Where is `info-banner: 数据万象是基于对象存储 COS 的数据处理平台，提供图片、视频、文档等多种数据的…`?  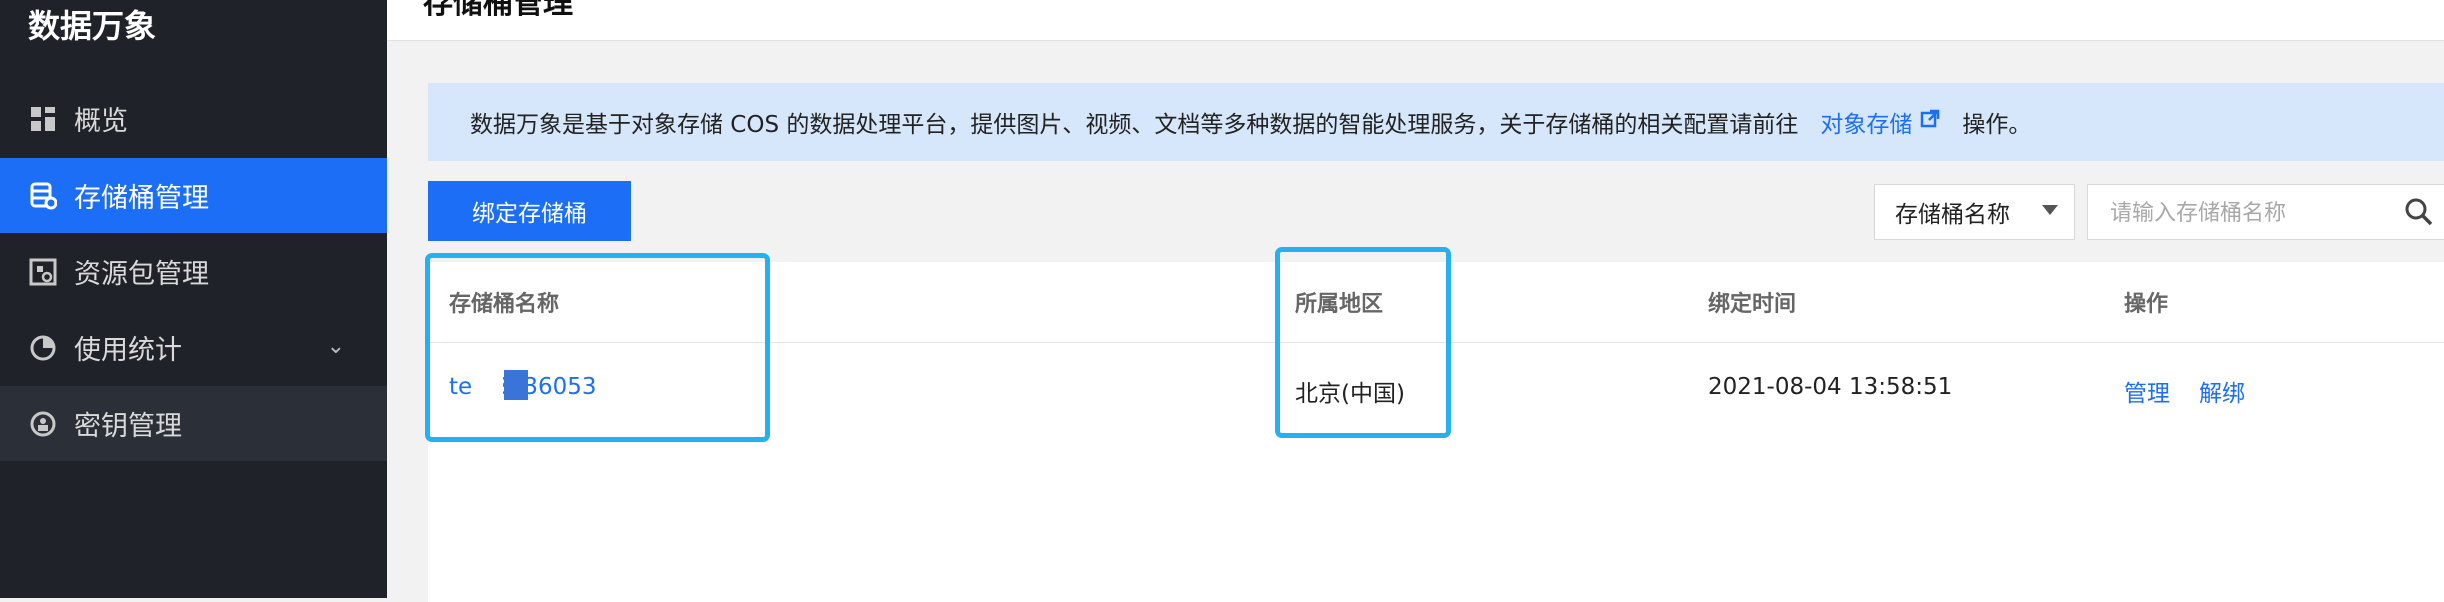 info-banner: 数据万象是基于对象存储 COS 的数据处理平台，提供图片、视频、文档等多种数据的… is located at coordinates (1436, 122).